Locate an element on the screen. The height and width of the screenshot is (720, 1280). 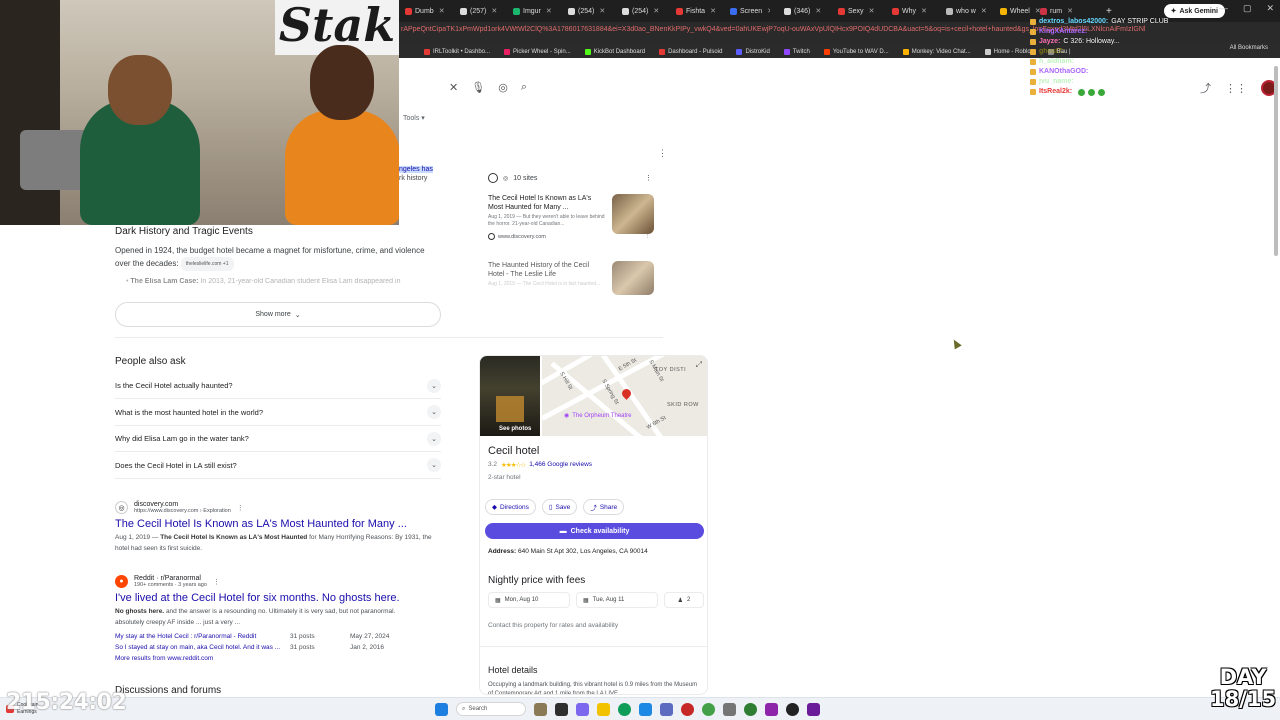
search-box: ✕ 🎙 ◎ ⌕ is located at coordinates (469, 87).